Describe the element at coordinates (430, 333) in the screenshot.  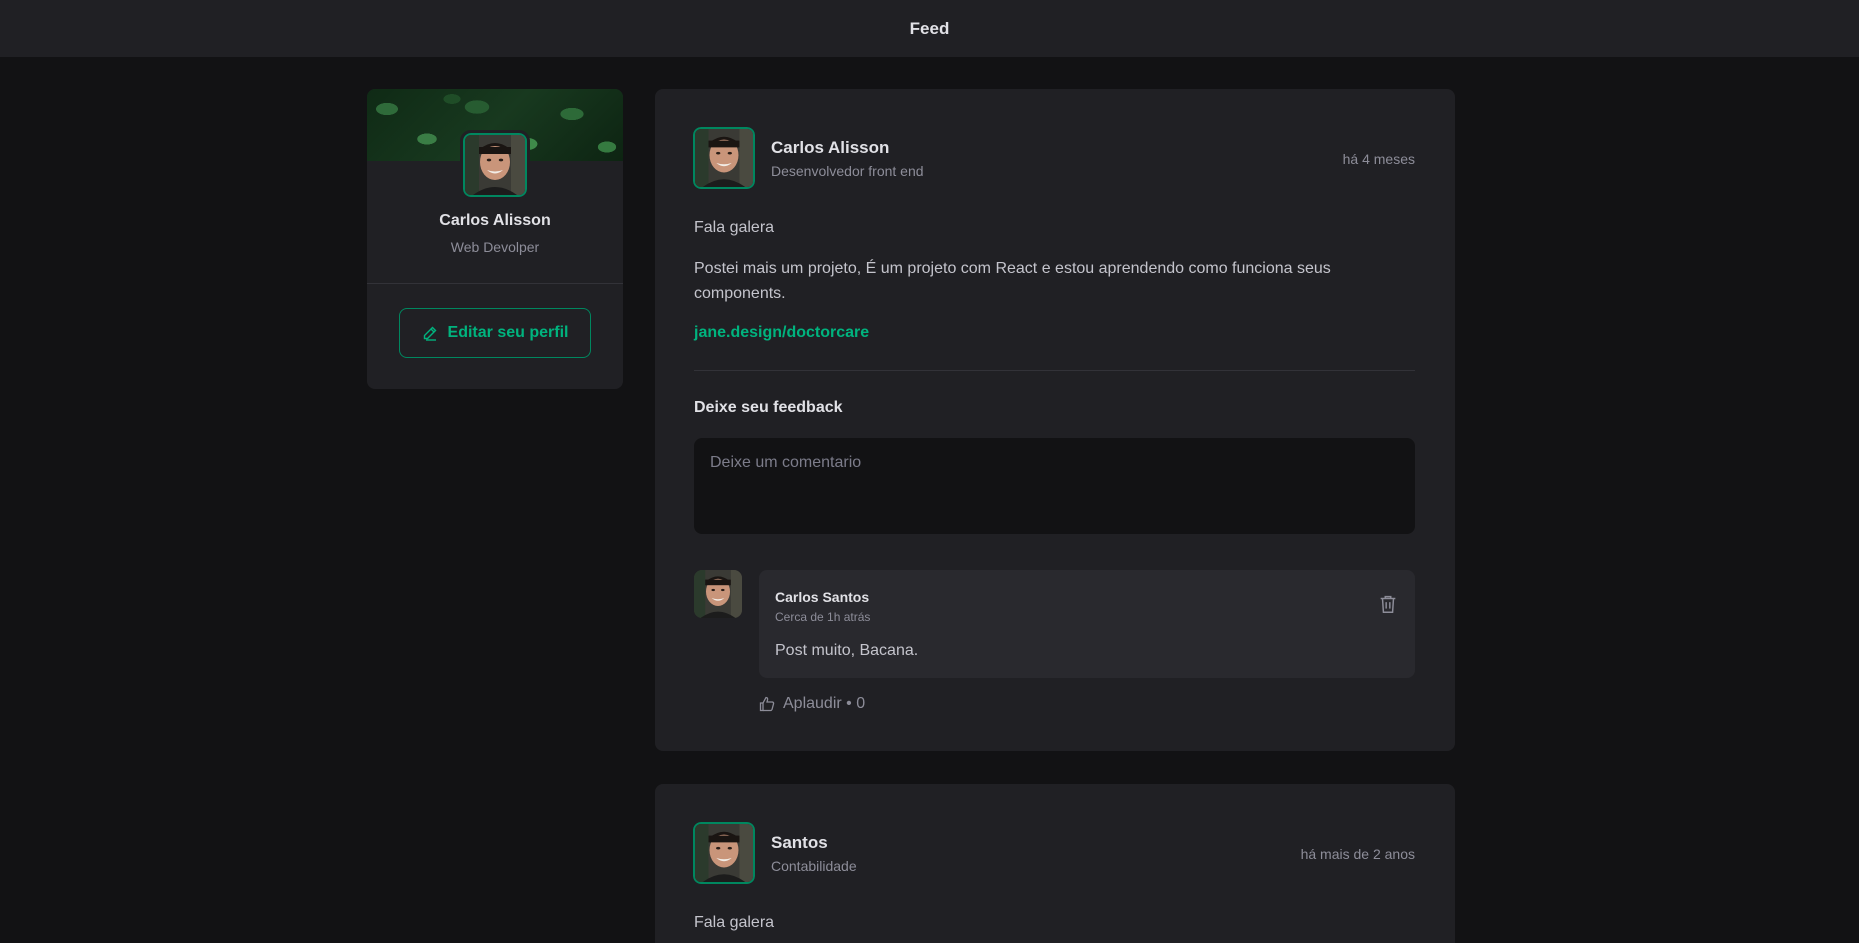
I see `pencil-icon` at that location.